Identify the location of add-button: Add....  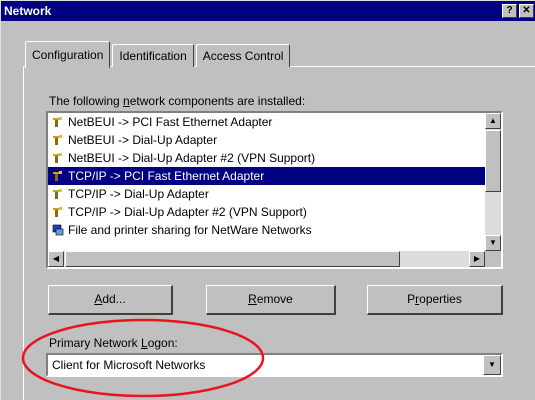
(110, 300).